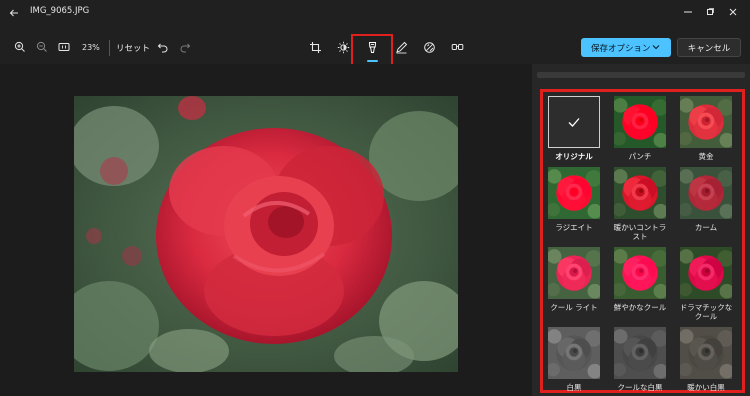 The height and width of the screenshot is (396, 750). What do you see at coordinates (640, 156) in the screenshot?
I see `filter-label-punch: パンチ` at bounding box center [640, 156].